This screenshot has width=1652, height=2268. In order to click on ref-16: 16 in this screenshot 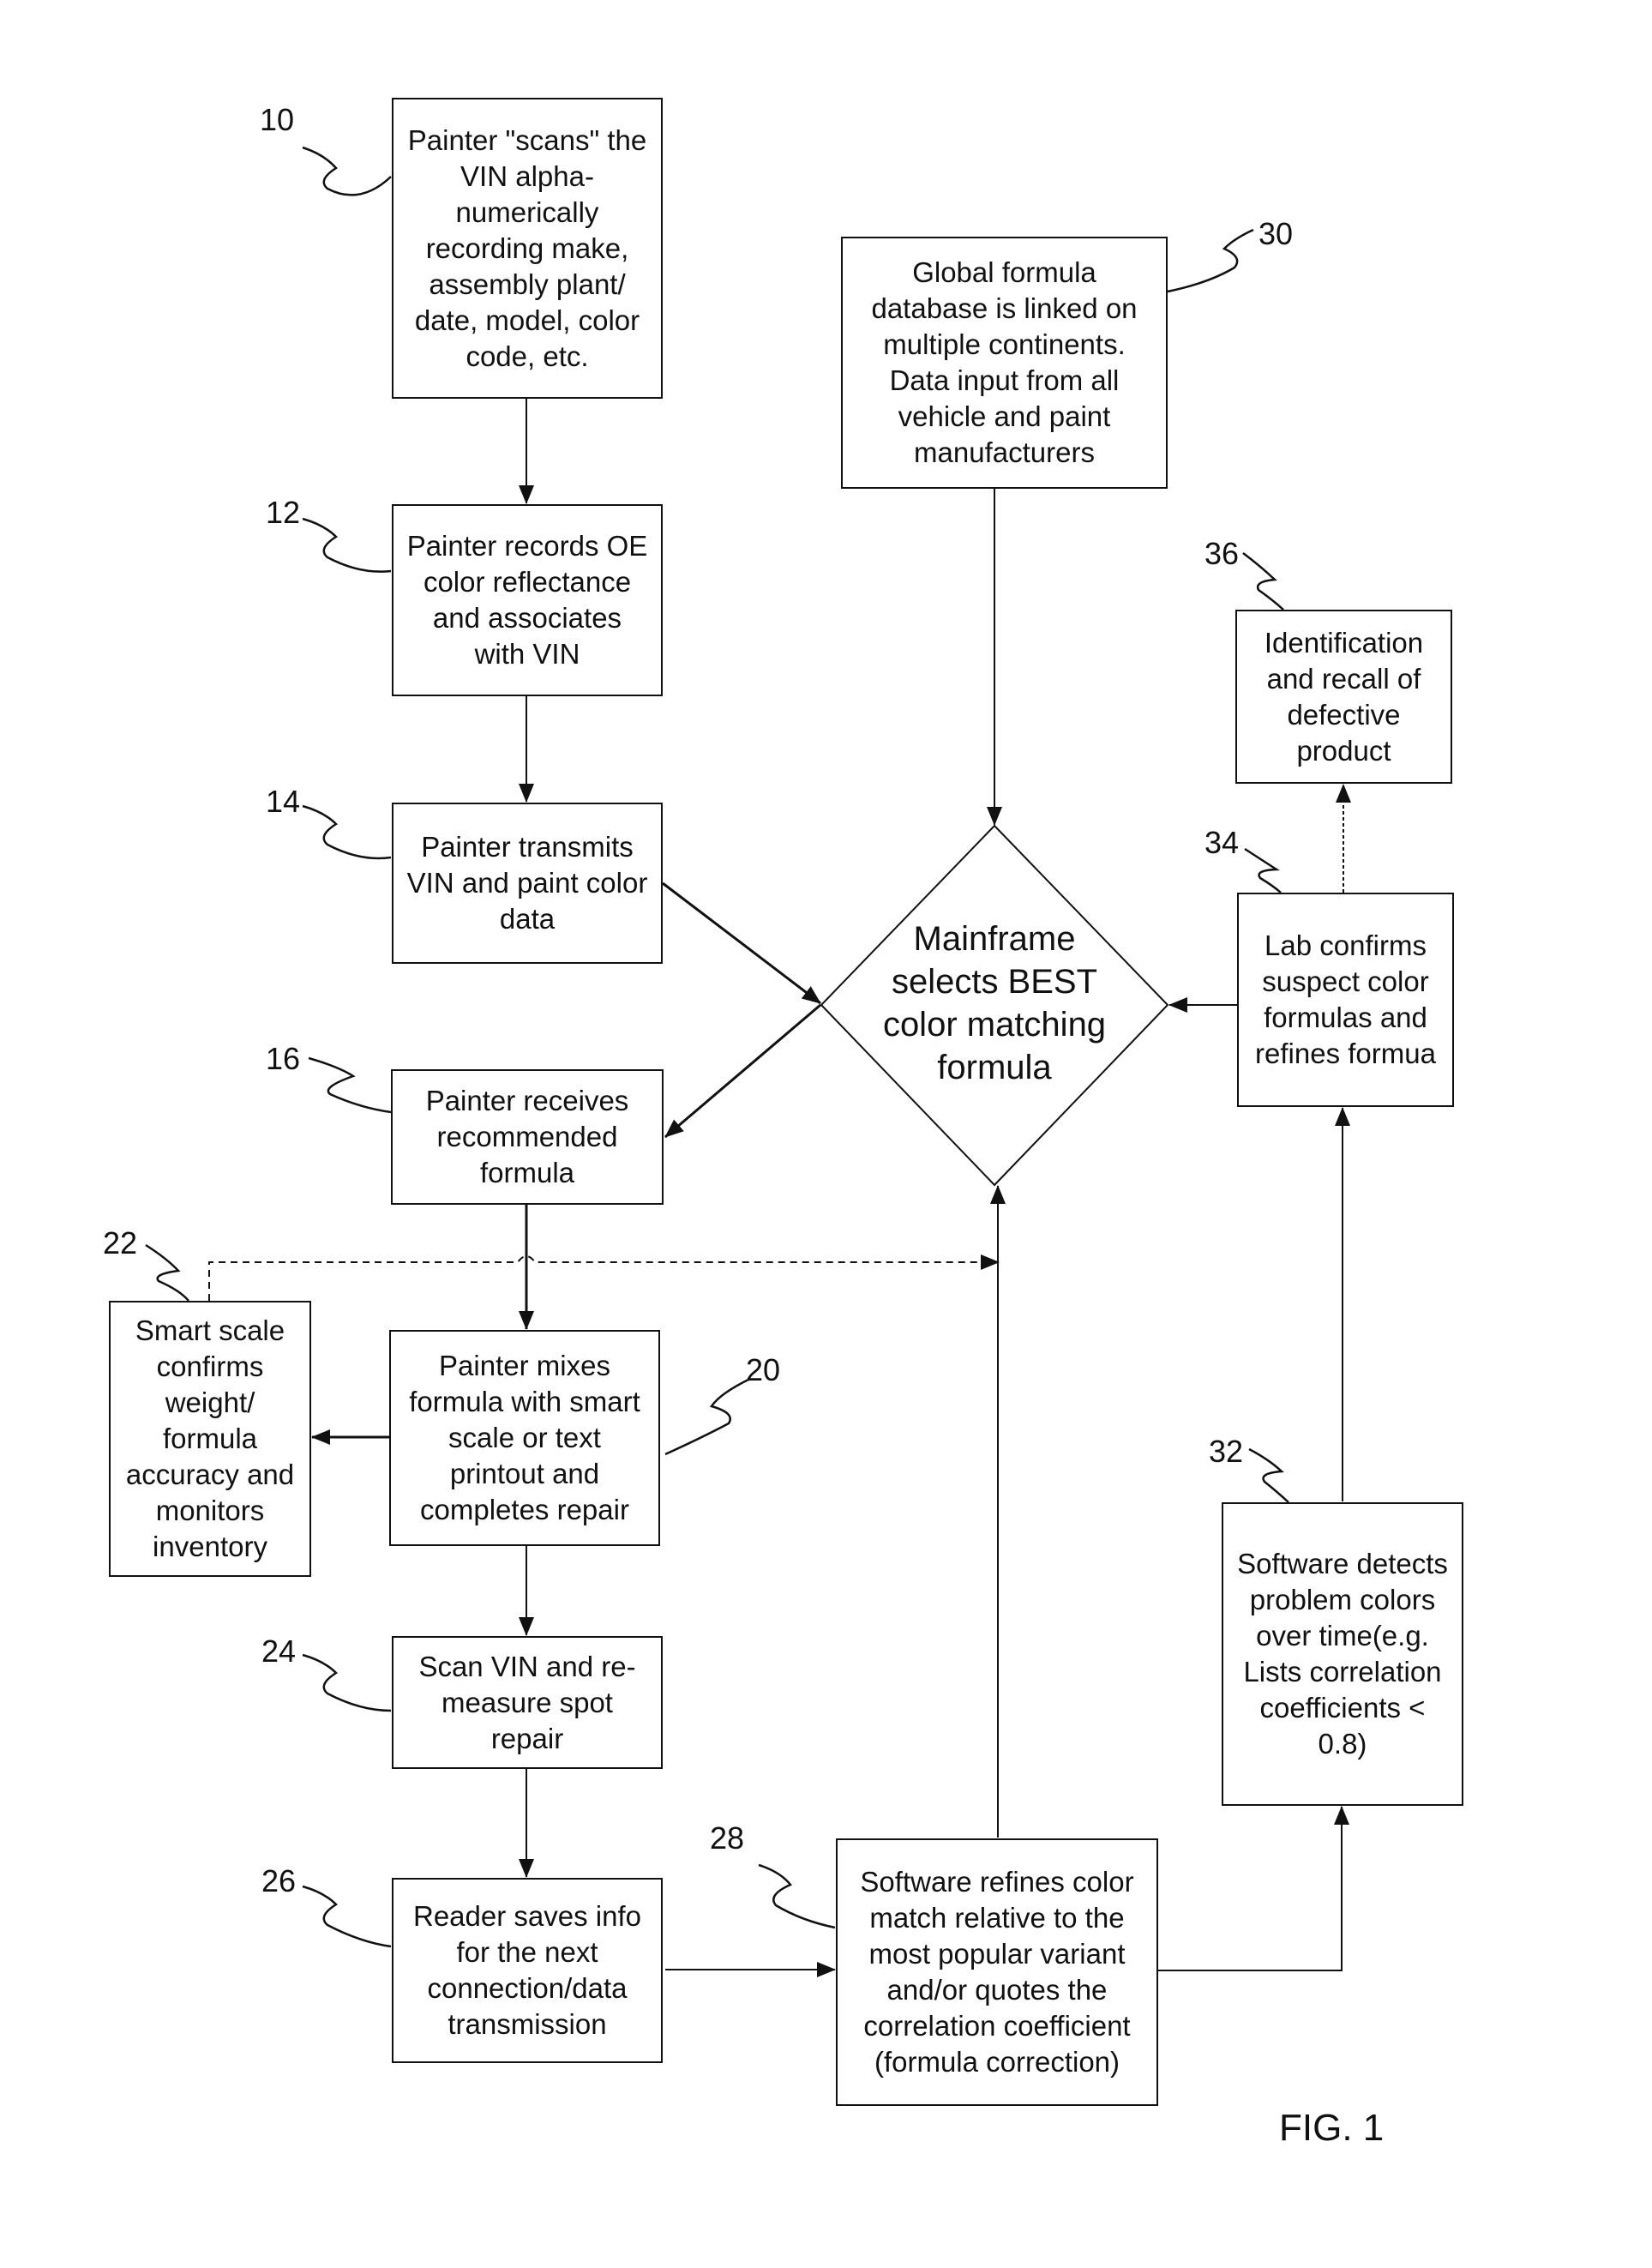, I will do `click(283, 1058)`.